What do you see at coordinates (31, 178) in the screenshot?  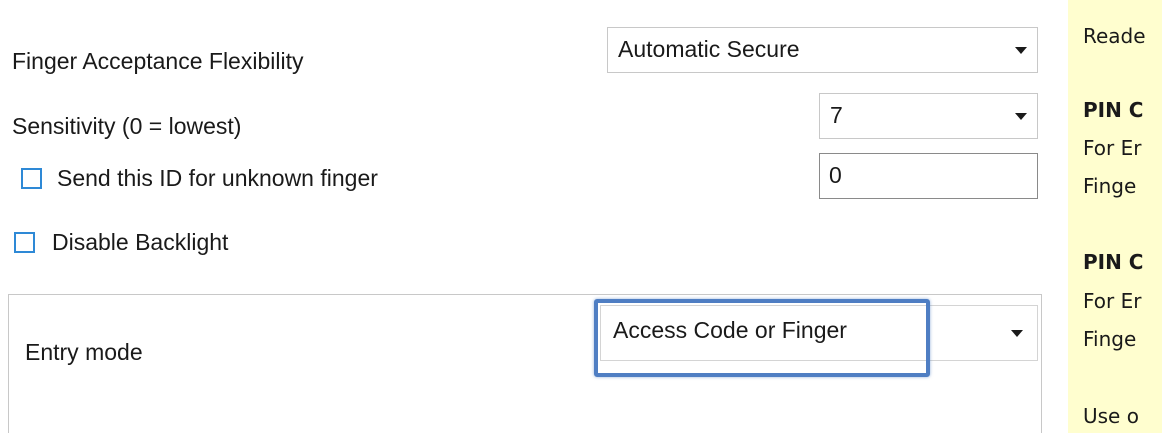 I see `unknown-finger-checkbox` at bounding box center [31, 178].